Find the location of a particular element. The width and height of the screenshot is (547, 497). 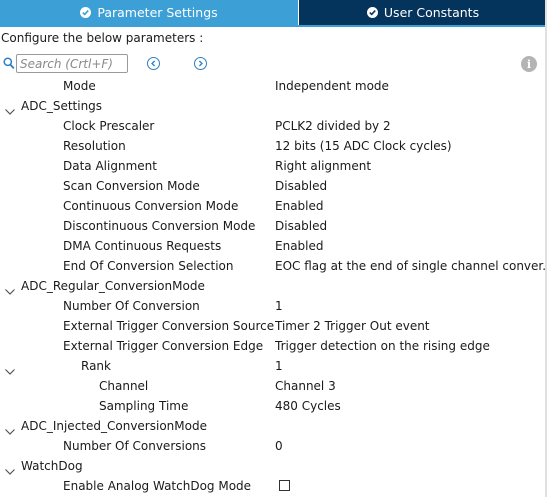

tab-parameter-settings: Parameter Settings is located at coordinates (149, 12).